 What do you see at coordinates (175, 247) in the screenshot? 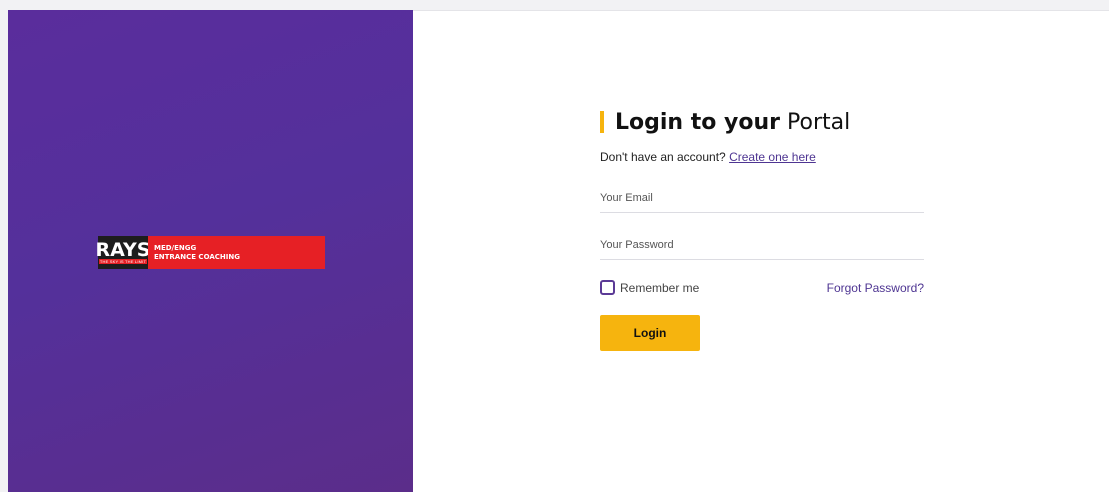
I see `logo-line-1: MED/ENGG` at bounding box center [175, 247].